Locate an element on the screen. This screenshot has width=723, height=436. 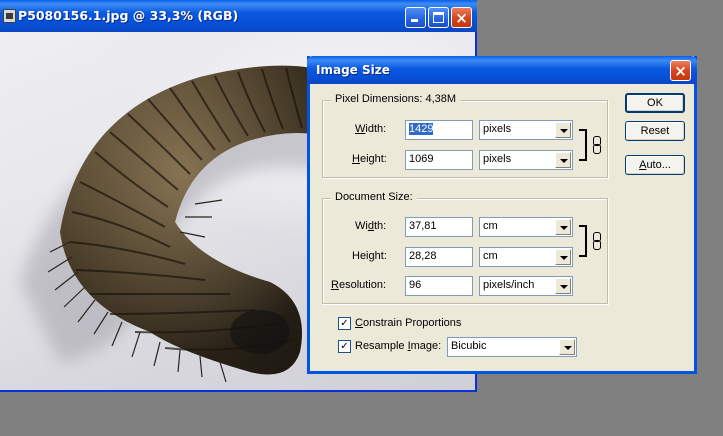
doc-width-input: 37,81 is located at coordinates (439, 227).